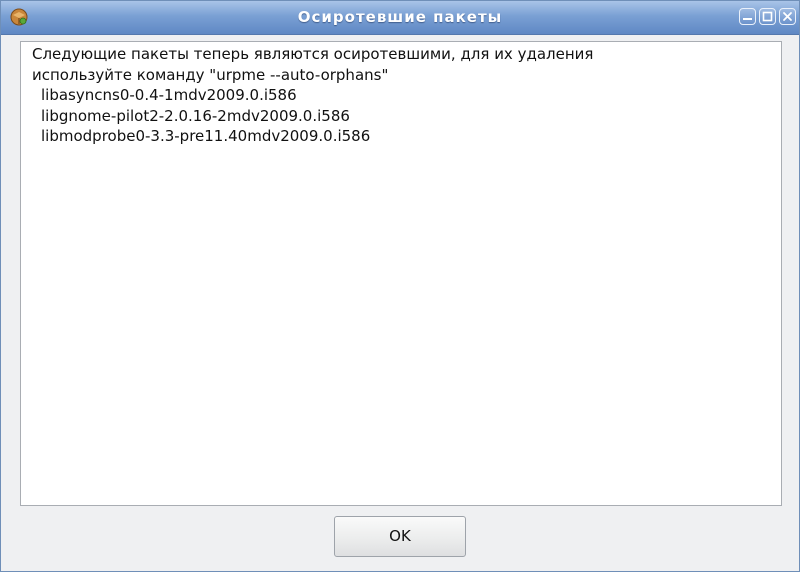 Image resolution: width=800 pixels, height=572 pixels. I want to click on maximize-icon, so click(767, 16).